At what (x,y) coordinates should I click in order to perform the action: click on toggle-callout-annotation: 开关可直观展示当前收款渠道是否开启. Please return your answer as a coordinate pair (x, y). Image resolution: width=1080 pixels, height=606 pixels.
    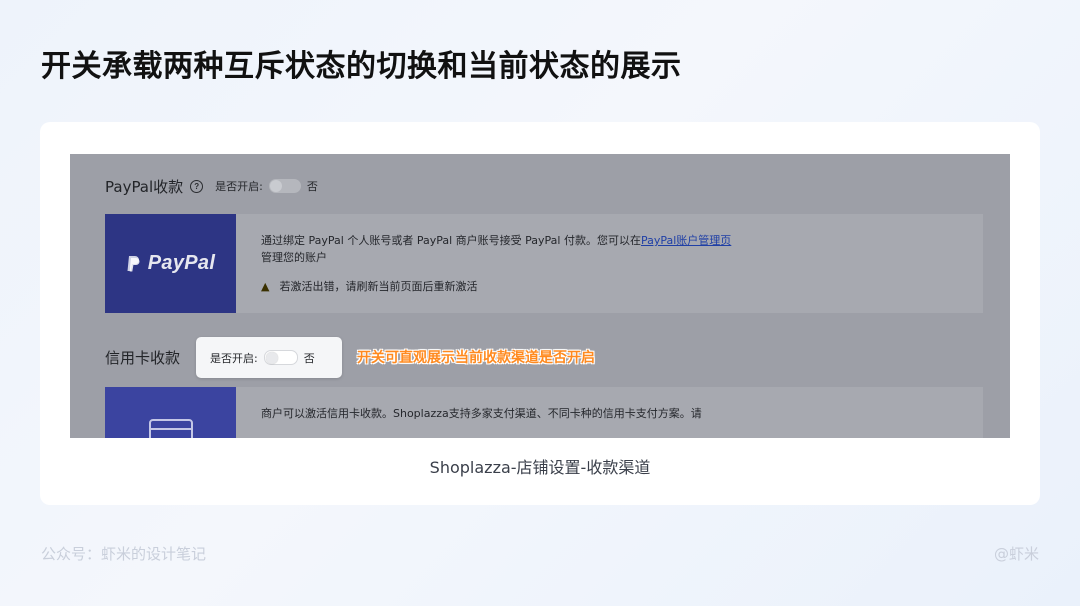
    Looking at the image, I should click on (476, 358).